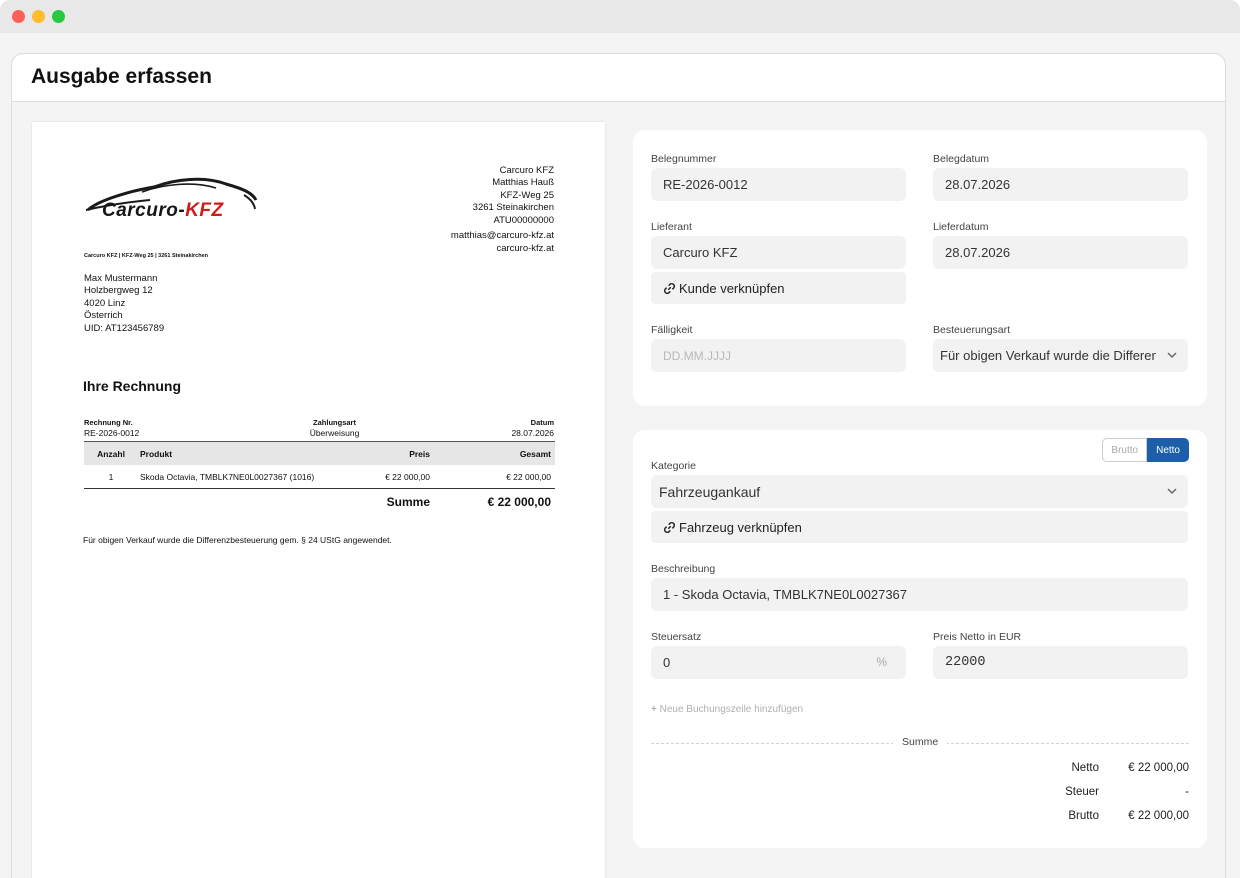  Describe the element at coordinates (710, 491) in the screenshot. I see `kategorie-value: Fahrzeugankauf` at that location.